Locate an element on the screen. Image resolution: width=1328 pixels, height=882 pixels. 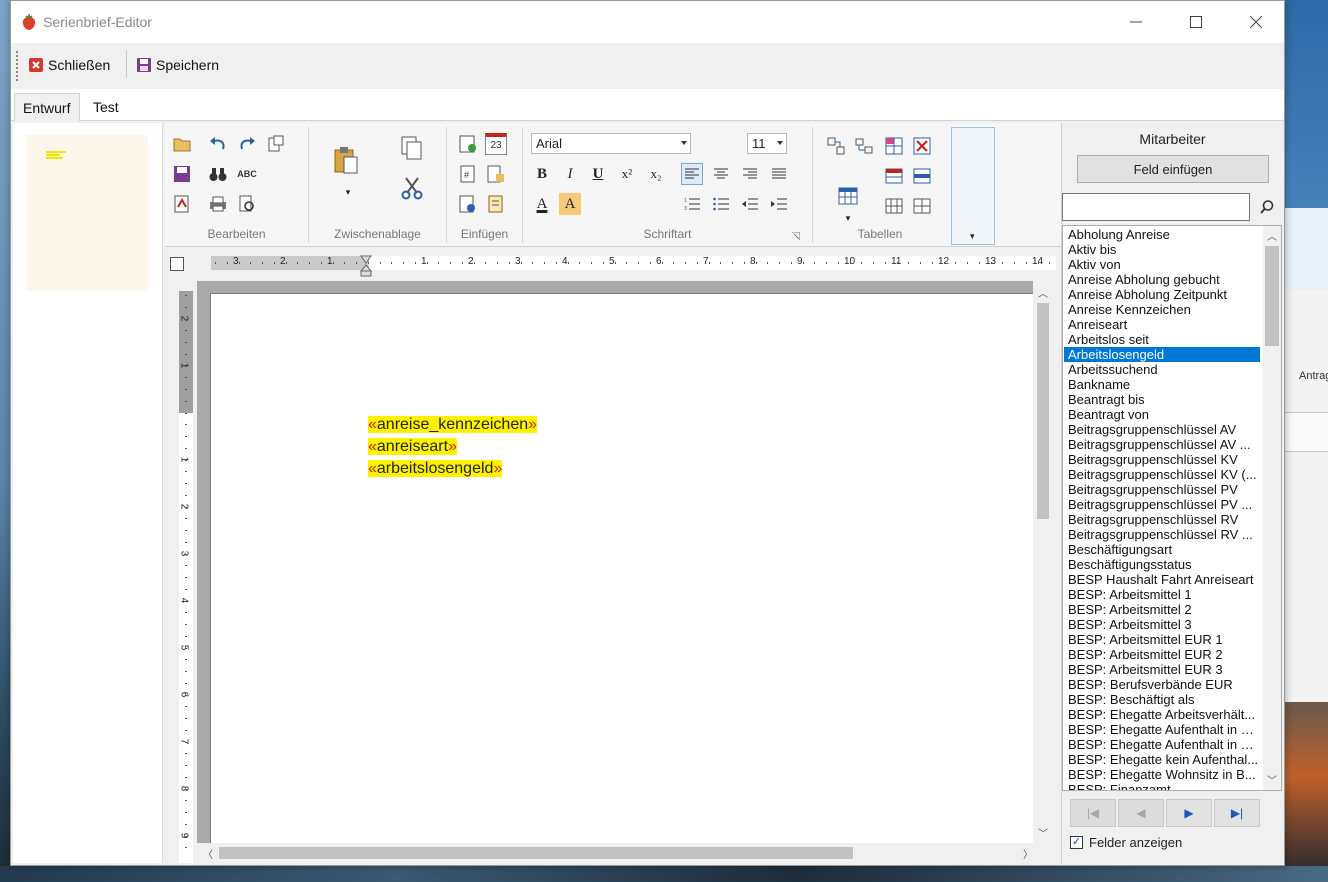
insert-symbol-icon is located at coordinates (468, 204).